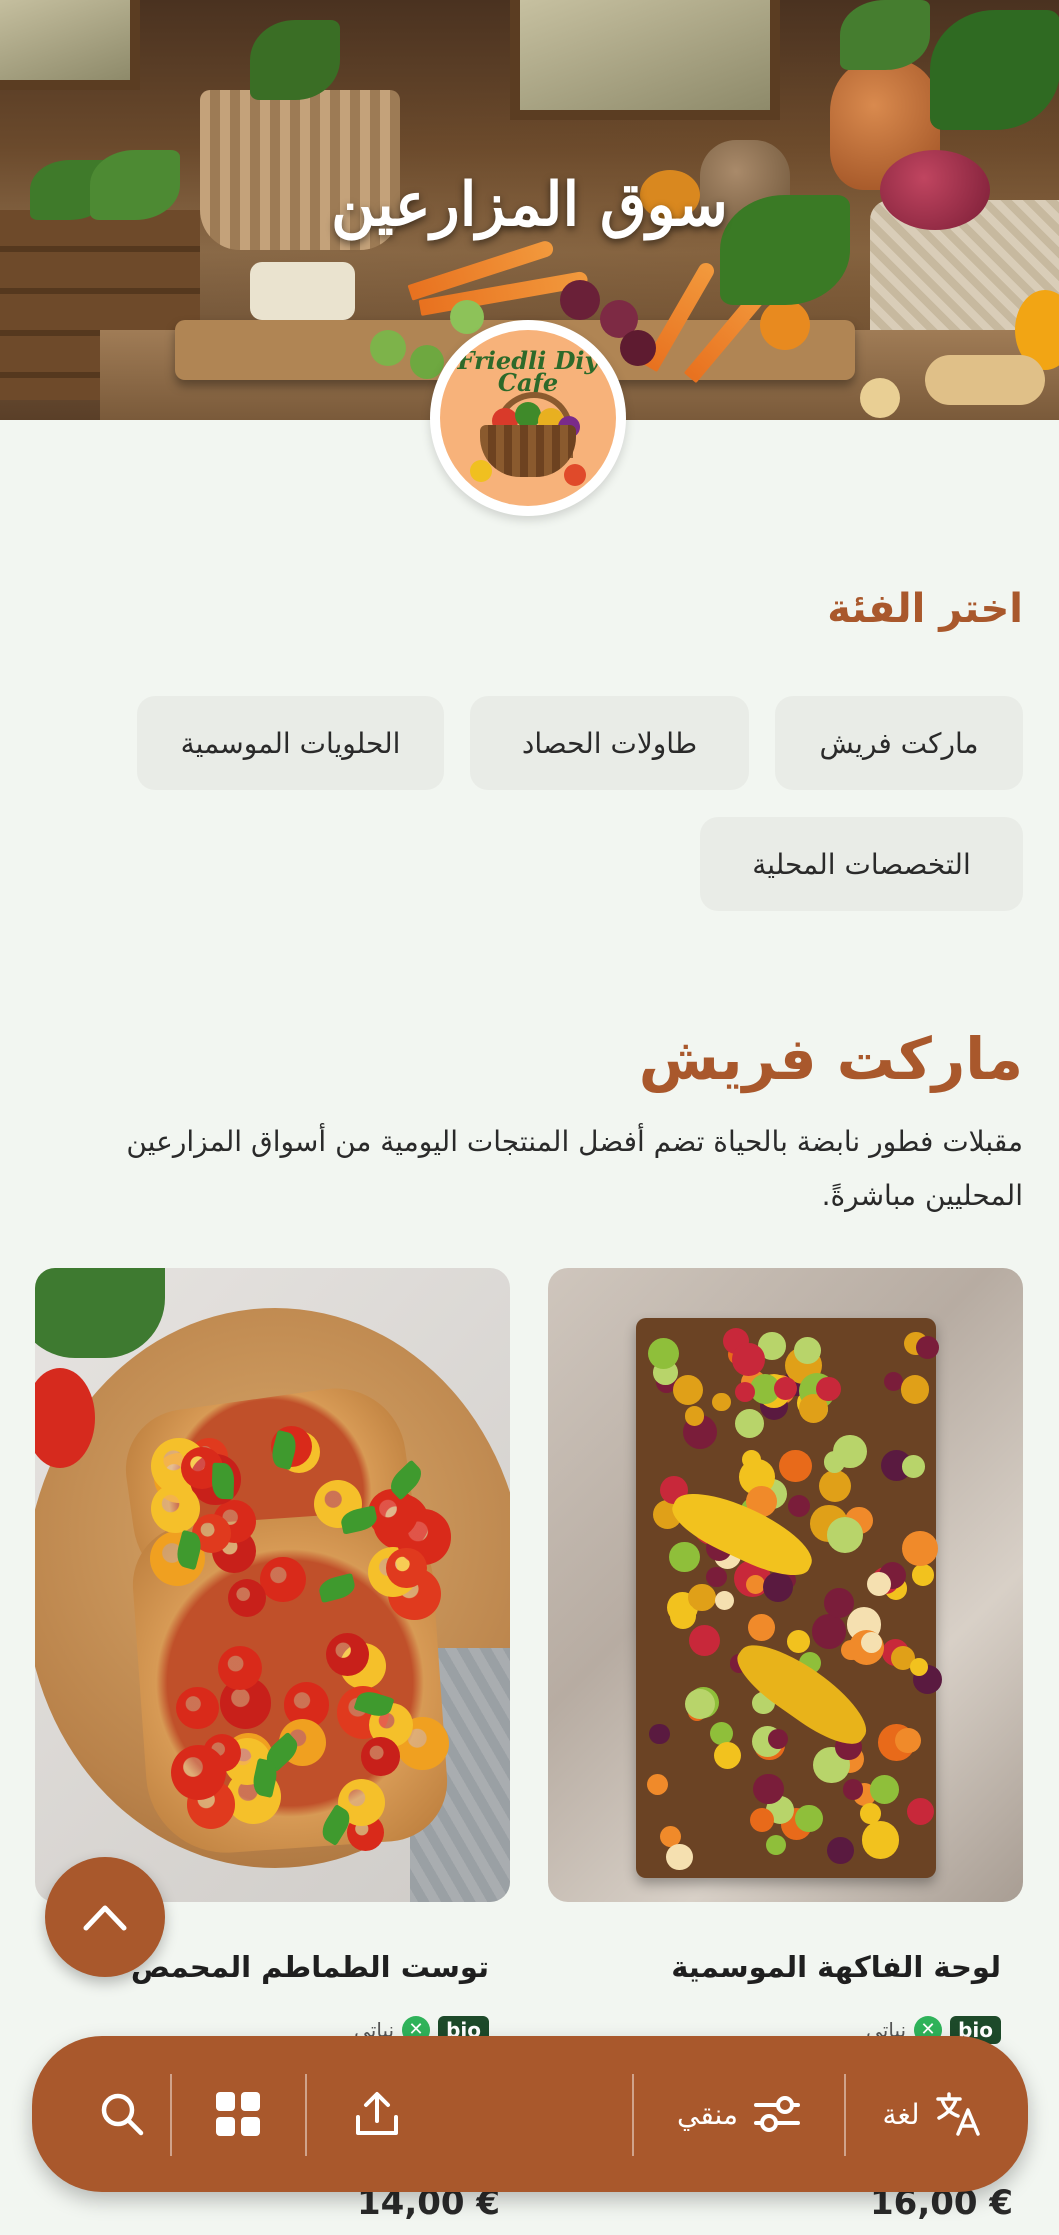 The width and height of the screenshot is (1059, 2235). What do you see at coordinates (290, 743) in the screenshot?
I see `category-chip-seasonal-sweets: الحلويات الموسمية` at bounding box center [290, 743].